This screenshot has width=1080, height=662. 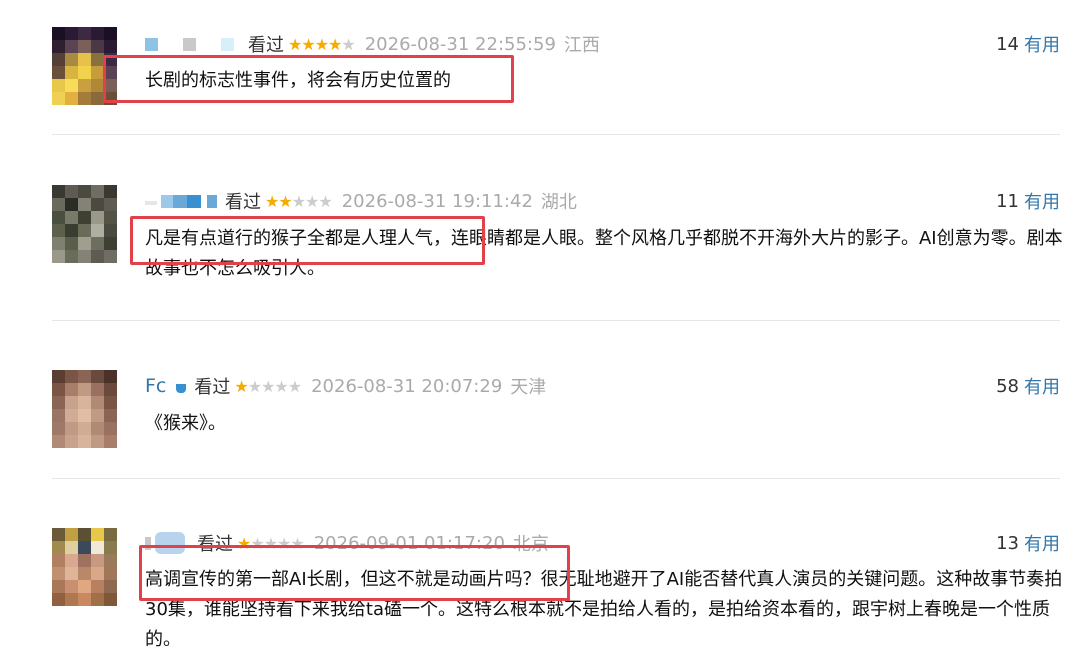 I want to click on review-location: 天津, so click(x=528, y=387).